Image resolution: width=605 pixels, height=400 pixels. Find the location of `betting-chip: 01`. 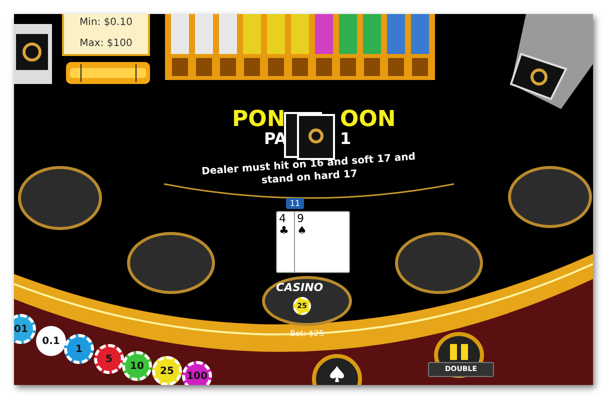

betting-chip: 01 is located at coordinates (25, 329).